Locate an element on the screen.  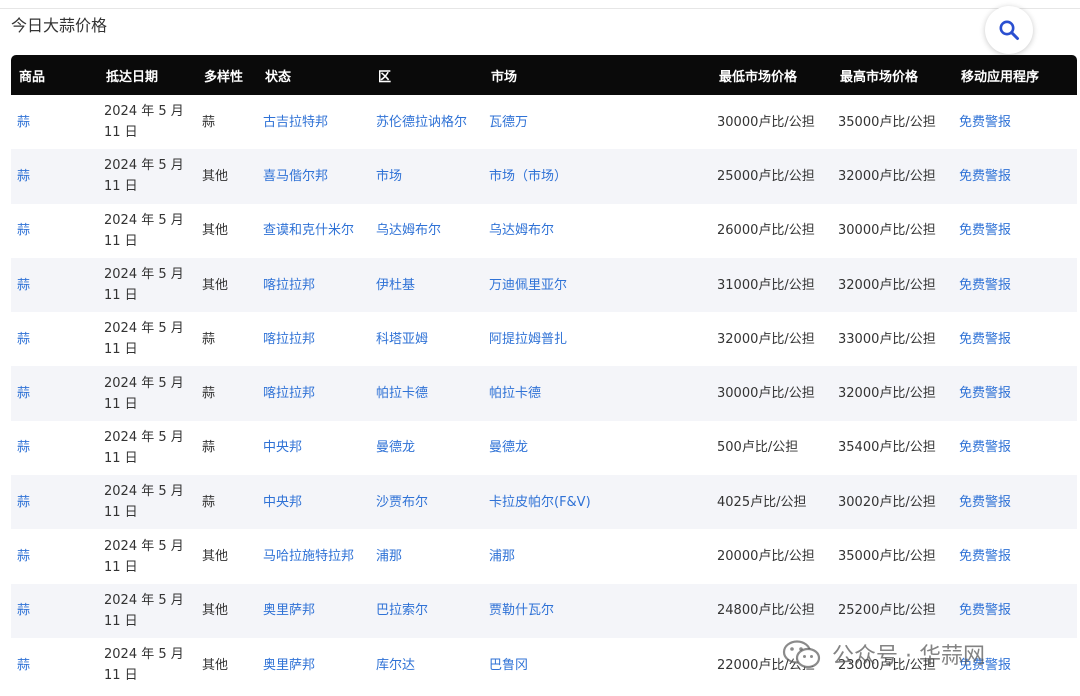
cell-market: 帕拉卡德 is located at coordinates (597, 393).